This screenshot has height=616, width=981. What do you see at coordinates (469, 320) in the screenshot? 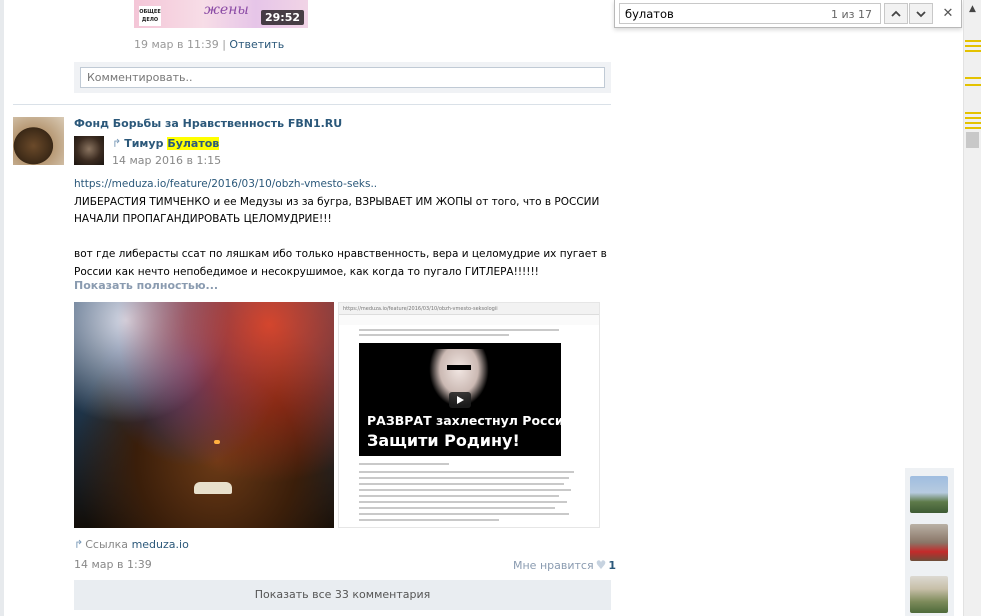
I see `screenshot-toolbar` at bounding box center [469, 320].